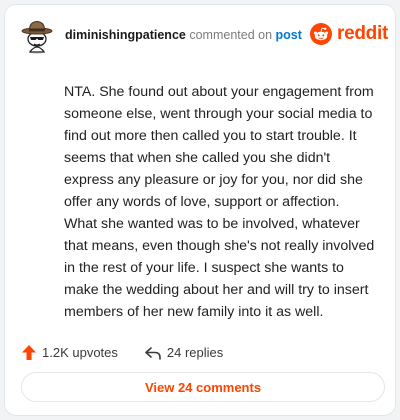  I want to click on upvote-arrow-icon, so click(29, 352).